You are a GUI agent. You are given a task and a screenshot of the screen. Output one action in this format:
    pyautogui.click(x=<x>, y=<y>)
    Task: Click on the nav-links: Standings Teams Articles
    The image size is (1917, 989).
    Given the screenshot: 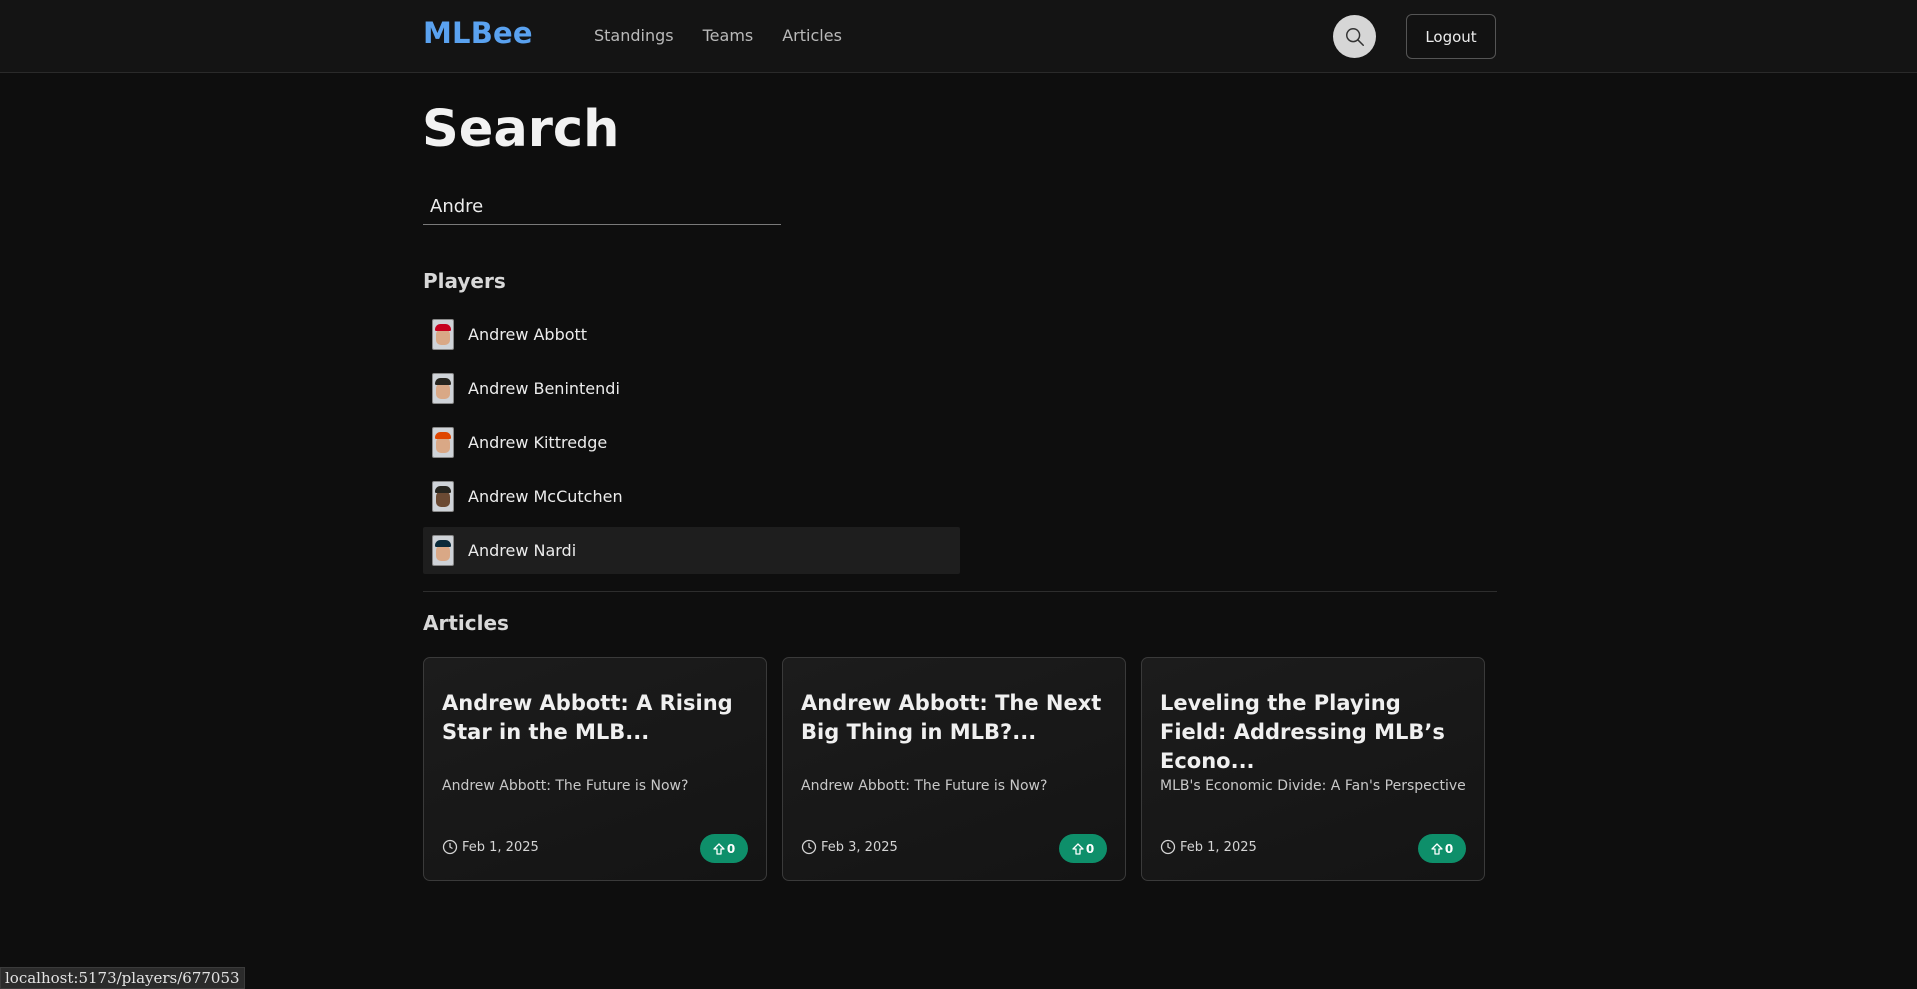 What is the action you would take?
    pyautogui.click(x=718, y=35)
    